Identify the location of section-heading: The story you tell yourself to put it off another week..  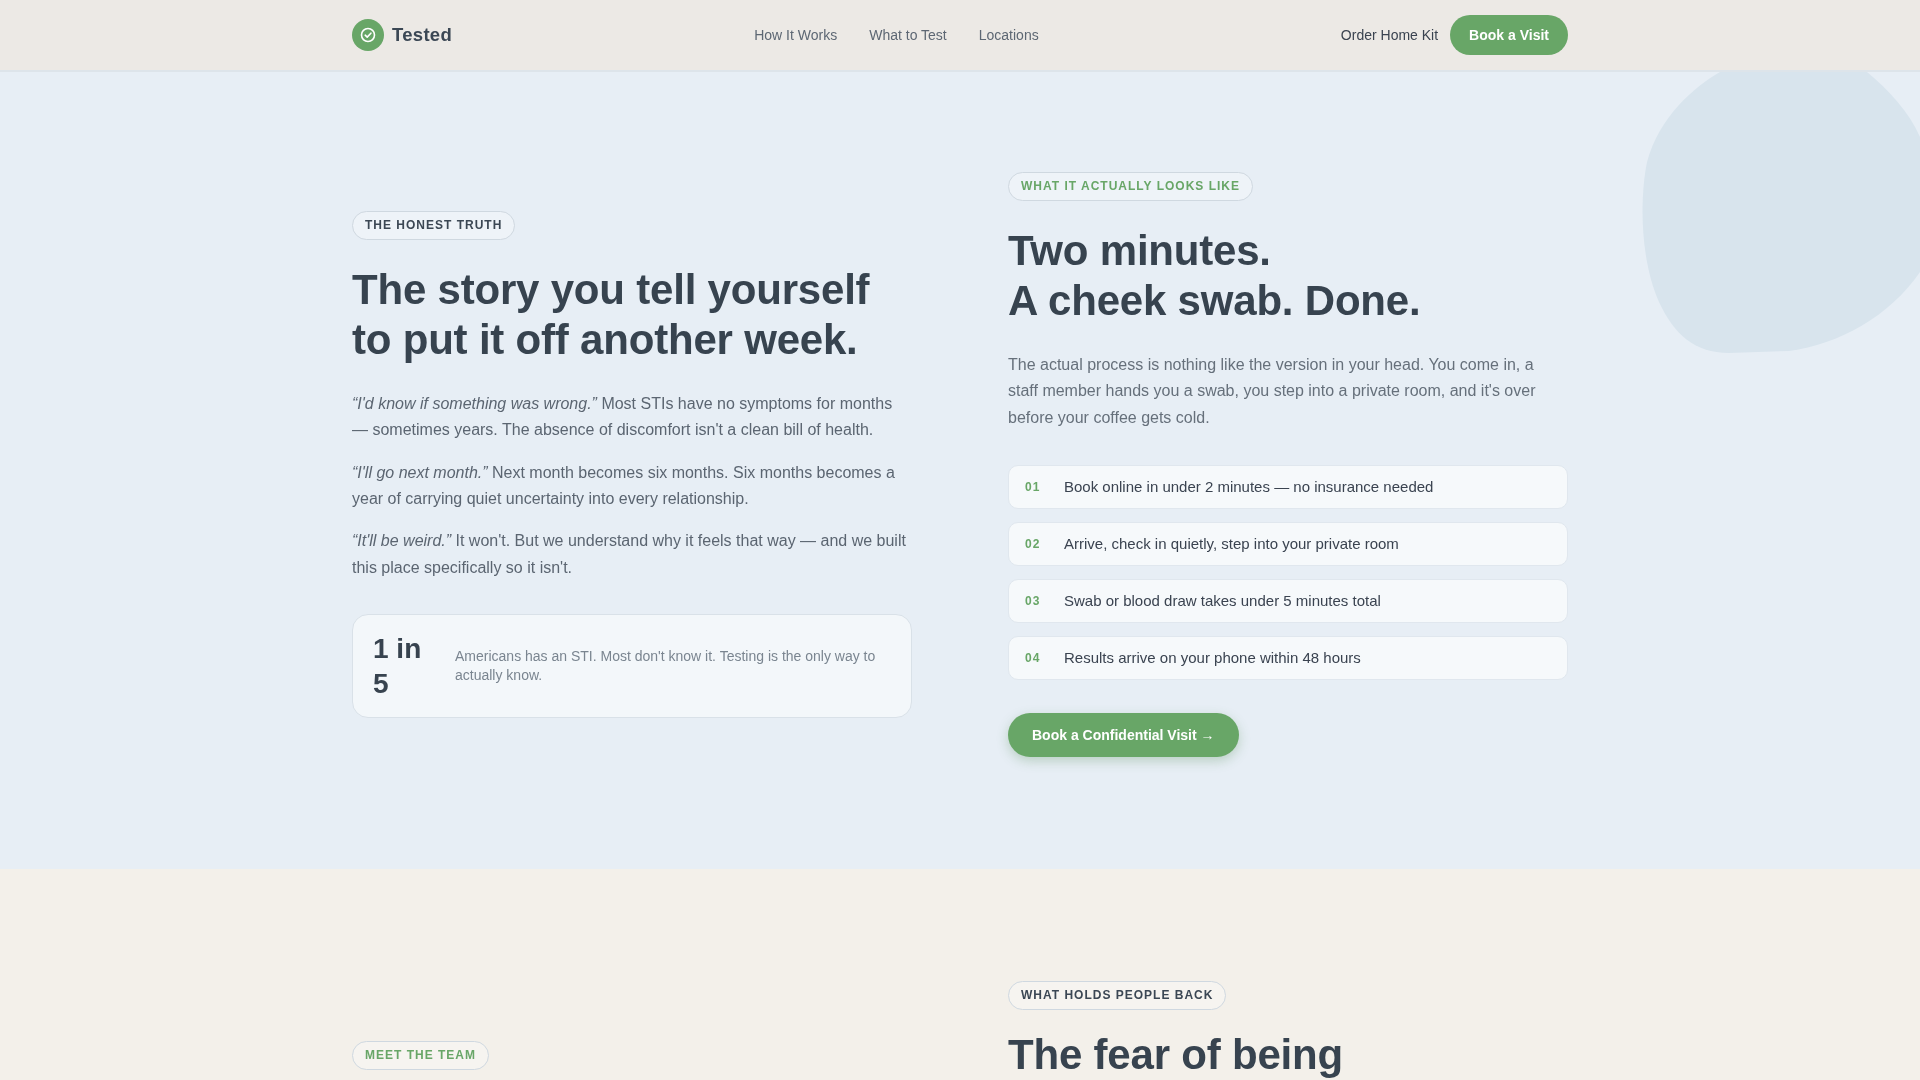
(611, 315).